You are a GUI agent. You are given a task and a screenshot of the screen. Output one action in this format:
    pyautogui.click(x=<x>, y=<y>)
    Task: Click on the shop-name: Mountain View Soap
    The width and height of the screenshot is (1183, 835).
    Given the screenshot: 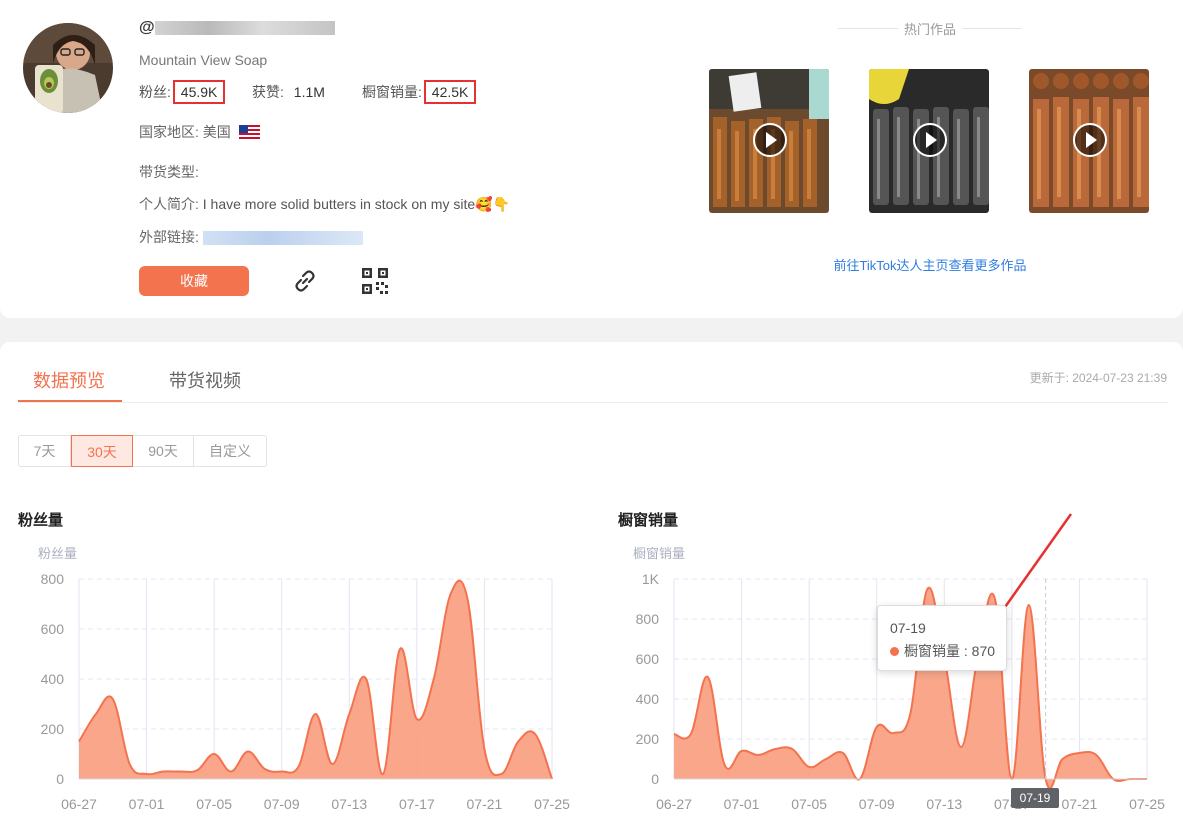 What is the action you would take?
    pyautogui.click(x=203, y=60)
    